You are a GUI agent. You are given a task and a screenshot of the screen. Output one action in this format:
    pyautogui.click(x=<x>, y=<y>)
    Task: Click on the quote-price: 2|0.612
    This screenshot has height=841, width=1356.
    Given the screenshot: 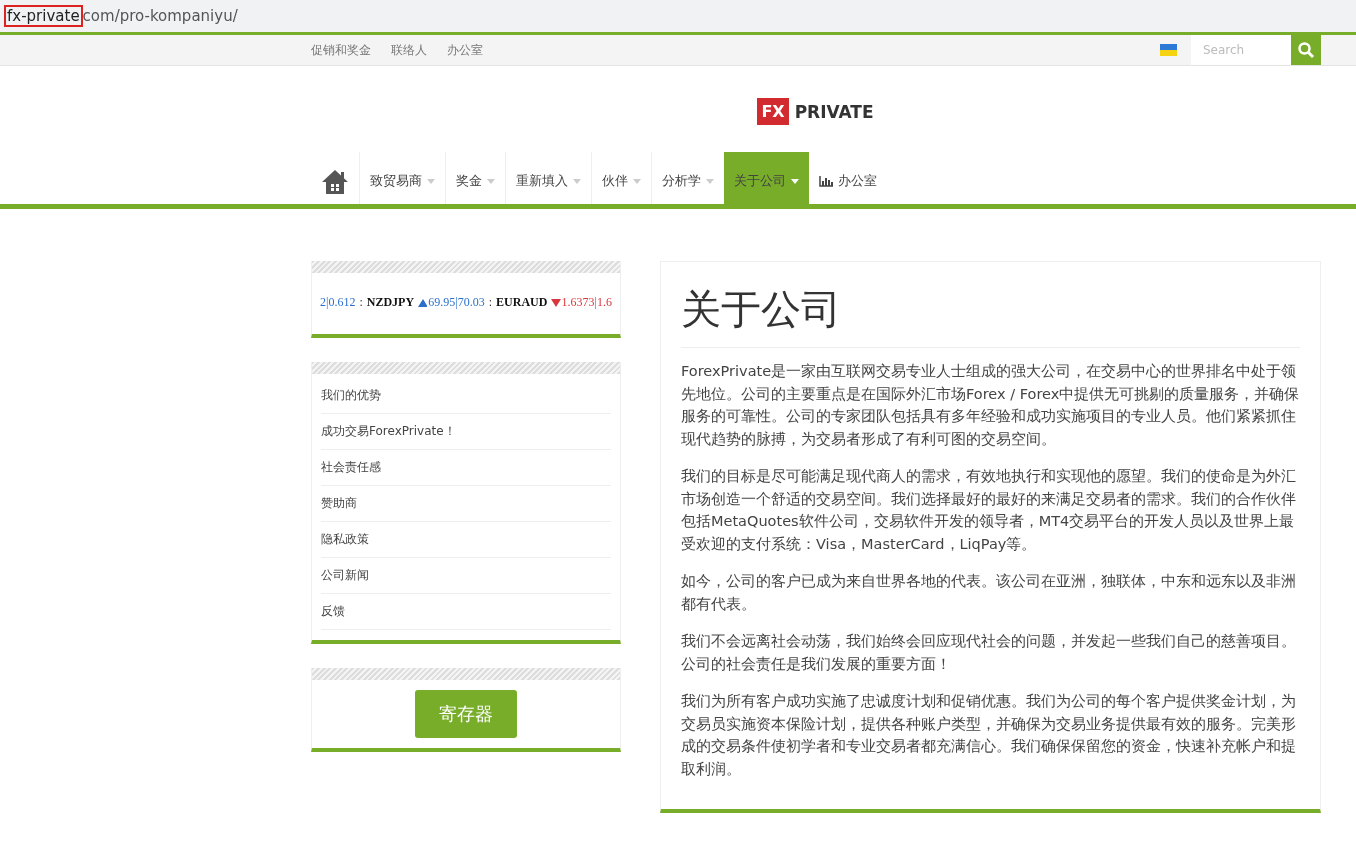 What is the action you would take?
    pyautogui.click(x=338, y=302)
    